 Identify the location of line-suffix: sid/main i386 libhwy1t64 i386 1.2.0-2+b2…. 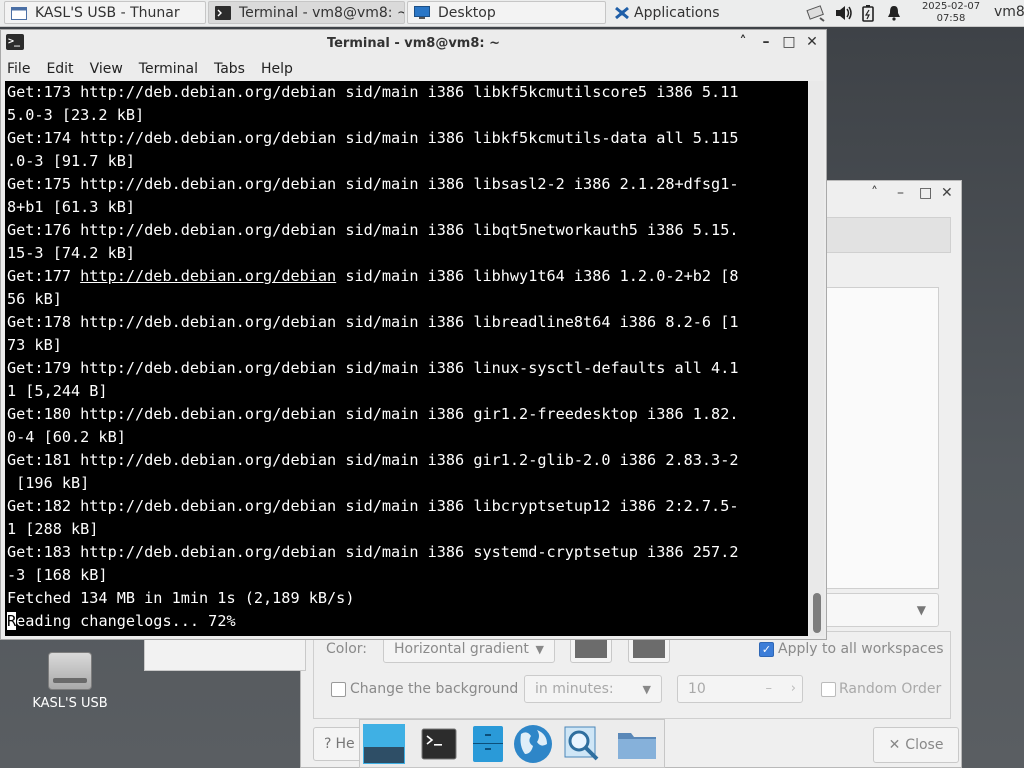
(537, 276).